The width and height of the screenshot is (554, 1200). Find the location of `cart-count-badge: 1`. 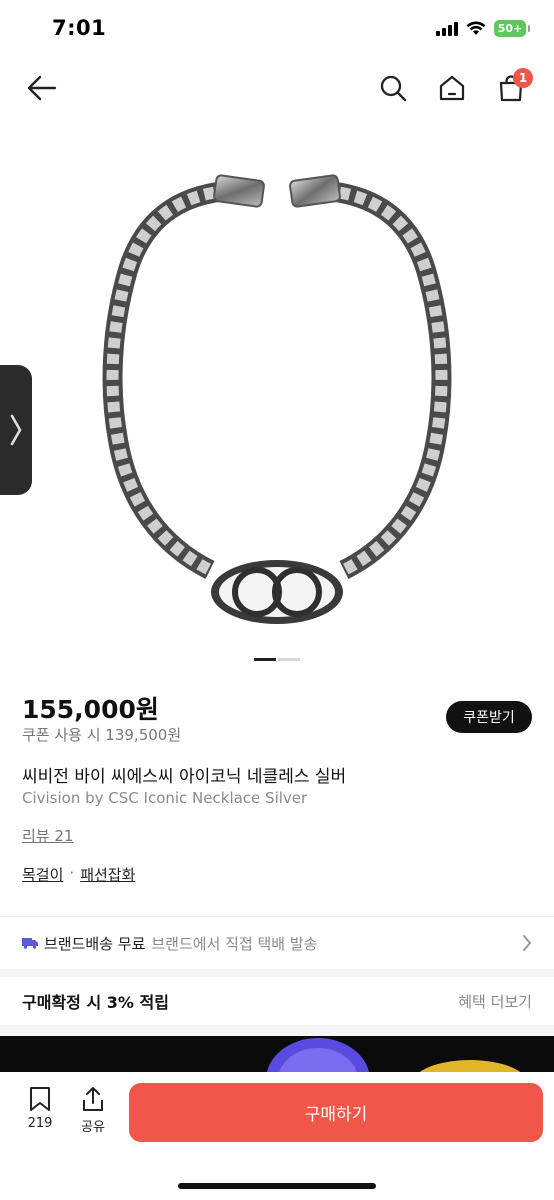

cart-count-badge: 1 is located at coordinates (523, 78).